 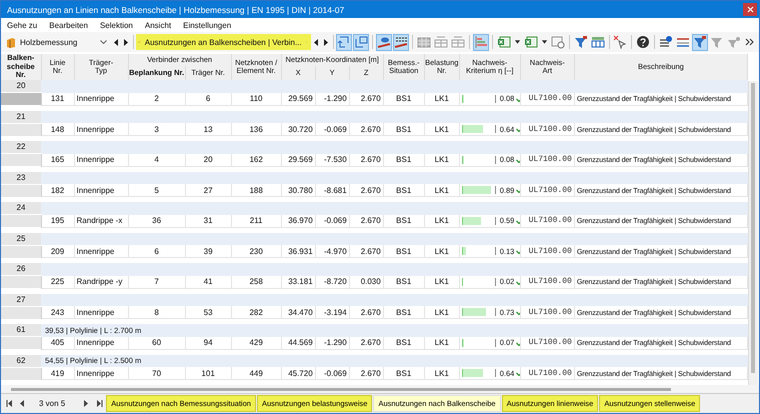 I want to click on window-title: Ausnutzungen an Linien nach Balkenscheibe | Holzbemessung | EN 1995 | DIN | 2014-07, so click(x=175, y=9).